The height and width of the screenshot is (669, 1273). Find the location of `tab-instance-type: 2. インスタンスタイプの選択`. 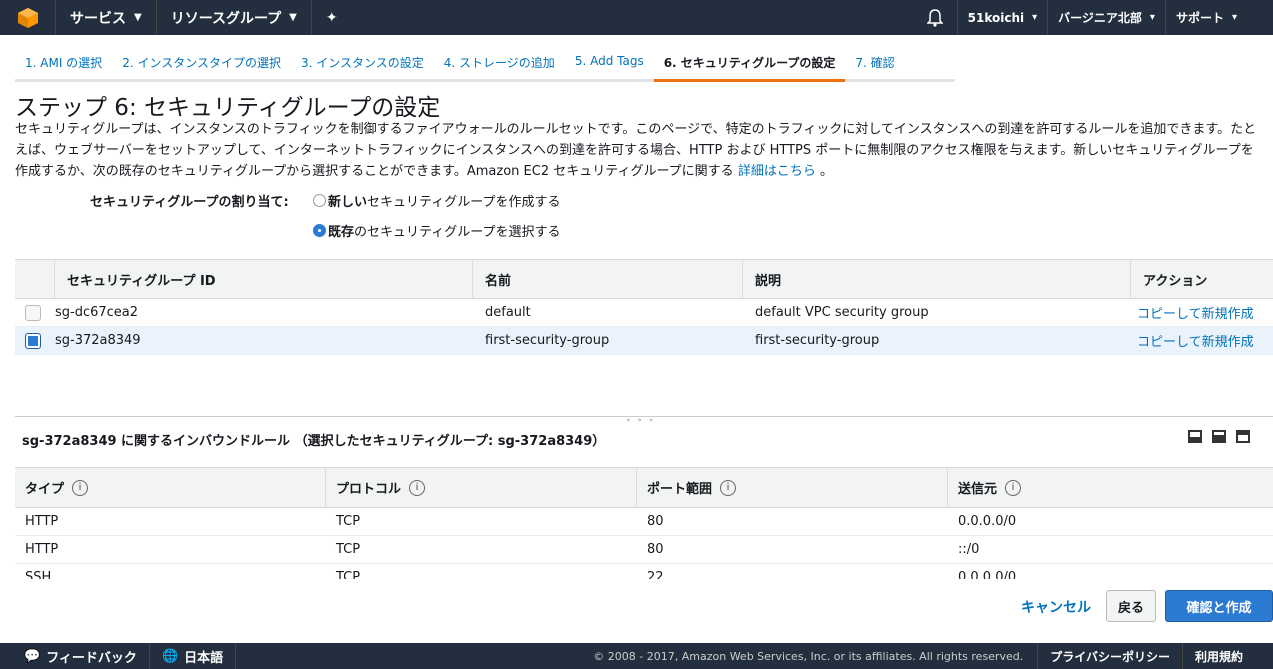

tab-instance-type: 2. インスタンスタイプの選択 is located at coordinates (201, 64).